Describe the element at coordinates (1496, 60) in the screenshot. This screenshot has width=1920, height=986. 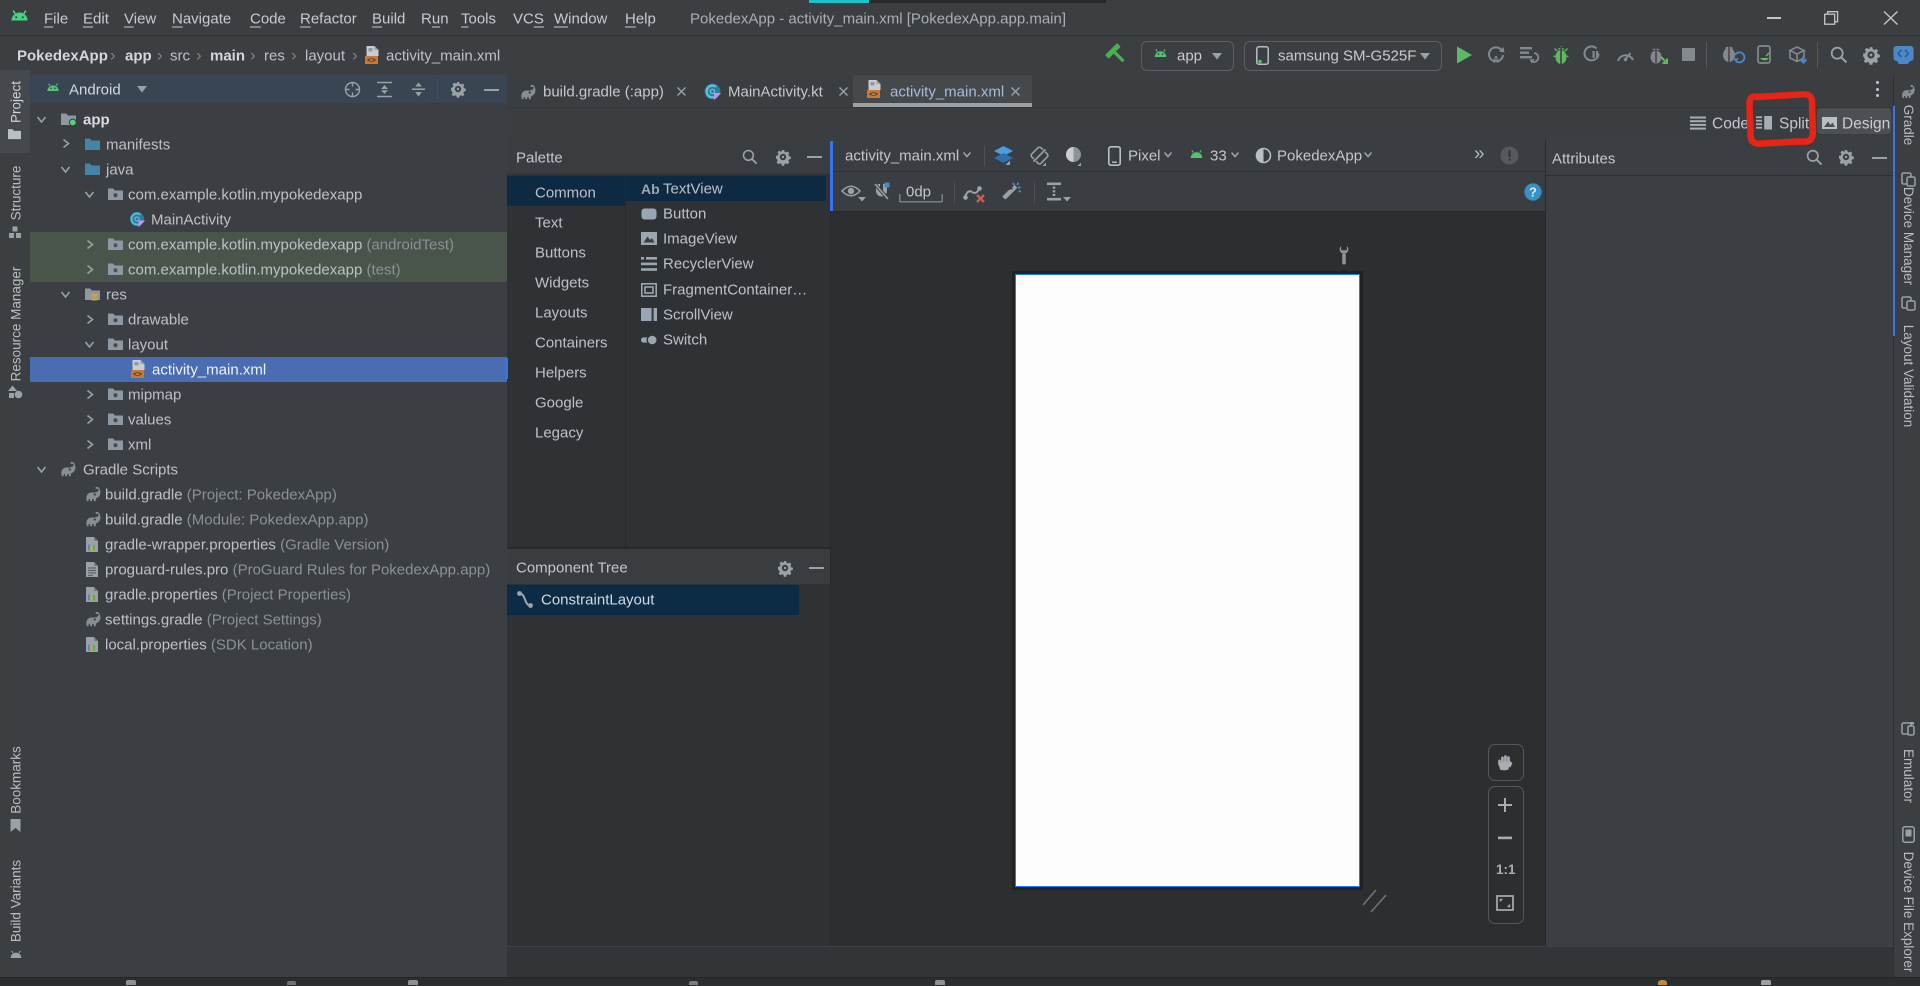
I see `svg-text: A` at that location.